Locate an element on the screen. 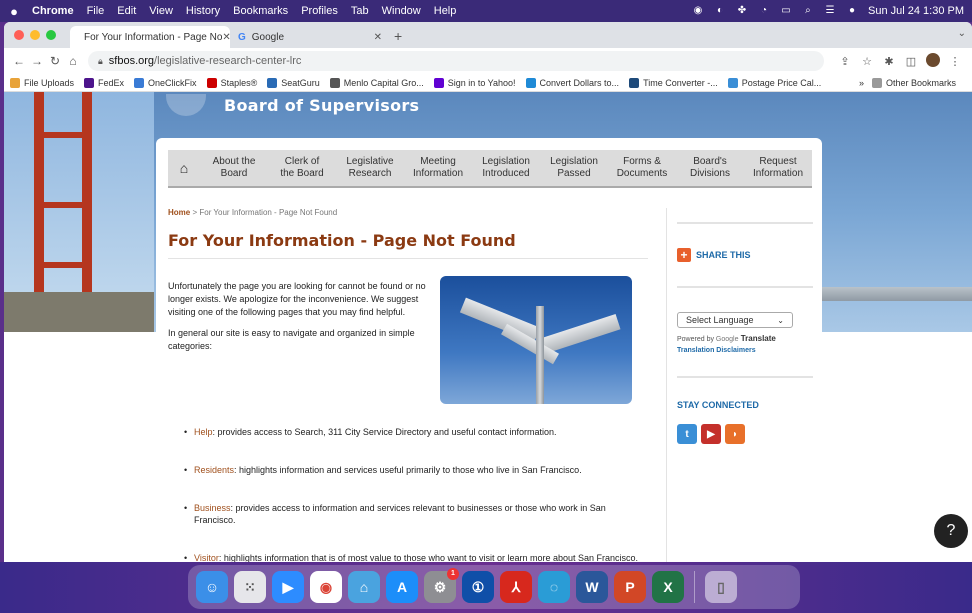  social-links: t ▶ ◗ is located at coordinates (745, 434).